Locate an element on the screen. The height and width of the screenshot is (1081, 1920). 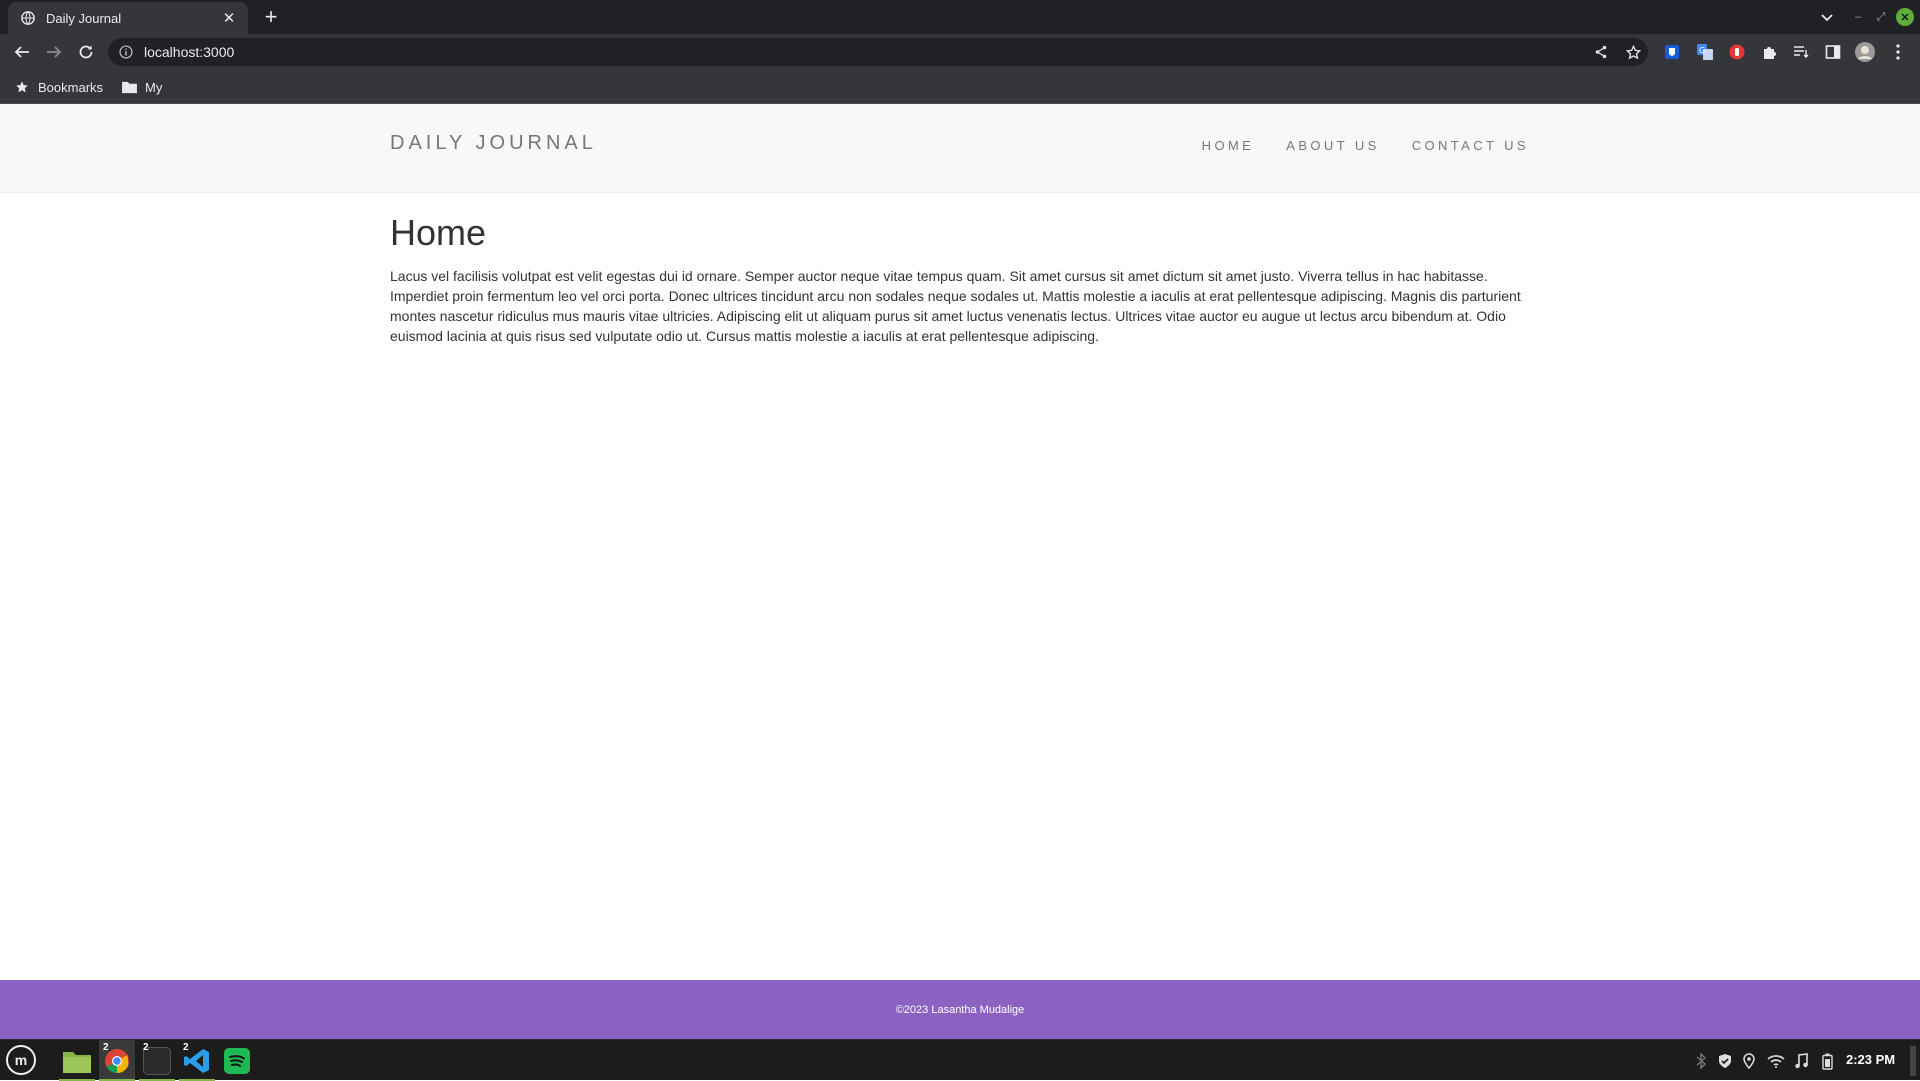
footer-copyright: ©2023 Lasantha Mudalige is located at coordinates (960, 1009).